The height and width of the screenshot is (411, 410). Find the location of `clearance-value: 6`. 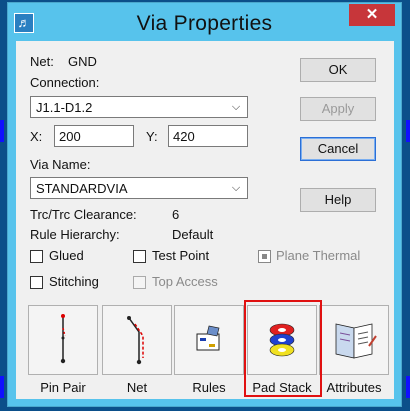

clearance-value: 6 is located at coordinates (176, 214).